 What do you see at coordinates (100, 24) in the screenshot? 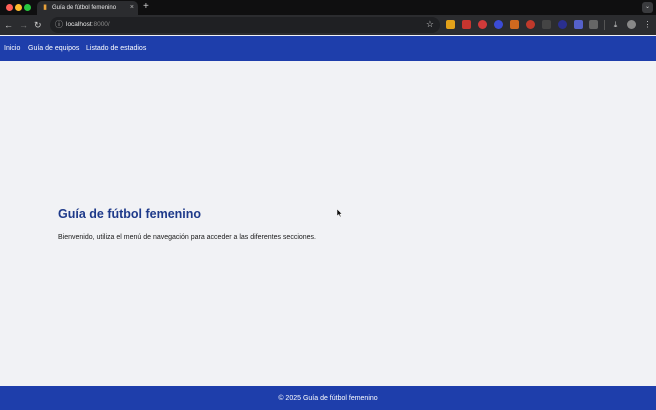
I see `url-port: :8000/` at bounding box center [100, 24].